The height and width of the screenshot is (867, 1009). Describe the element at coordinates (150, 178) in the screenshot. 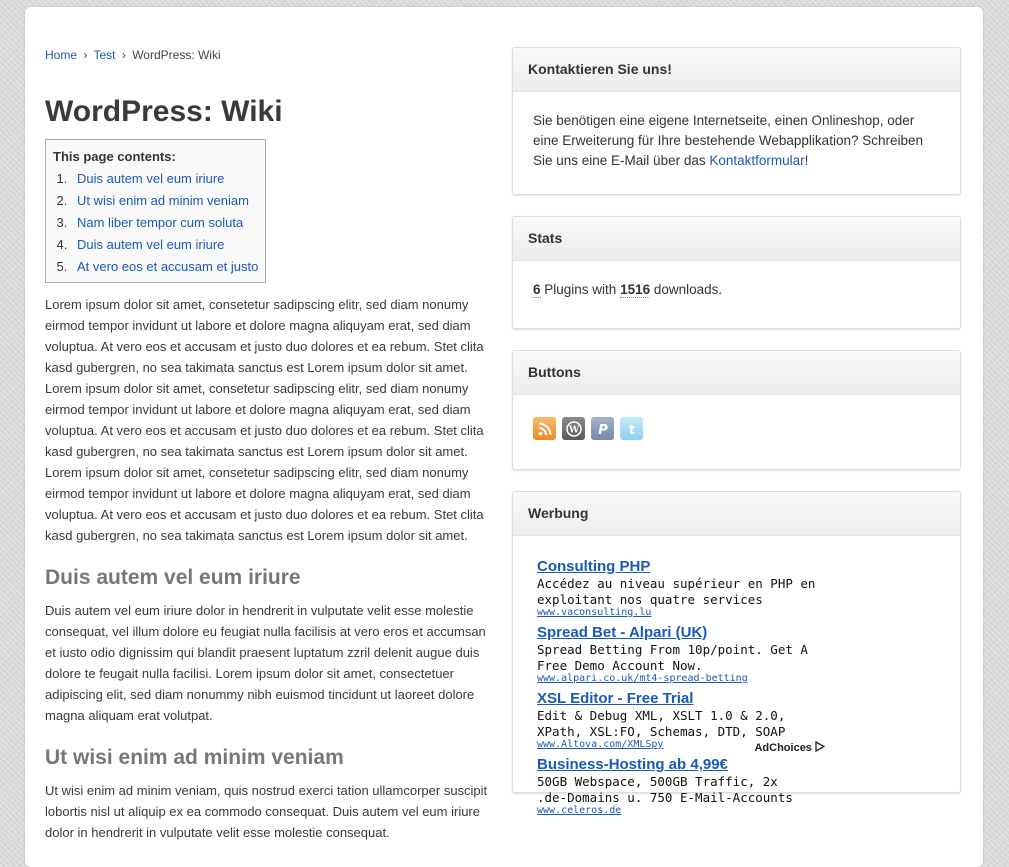

I see `toc-link-1: Duis autem vel eum iriure` at that location.